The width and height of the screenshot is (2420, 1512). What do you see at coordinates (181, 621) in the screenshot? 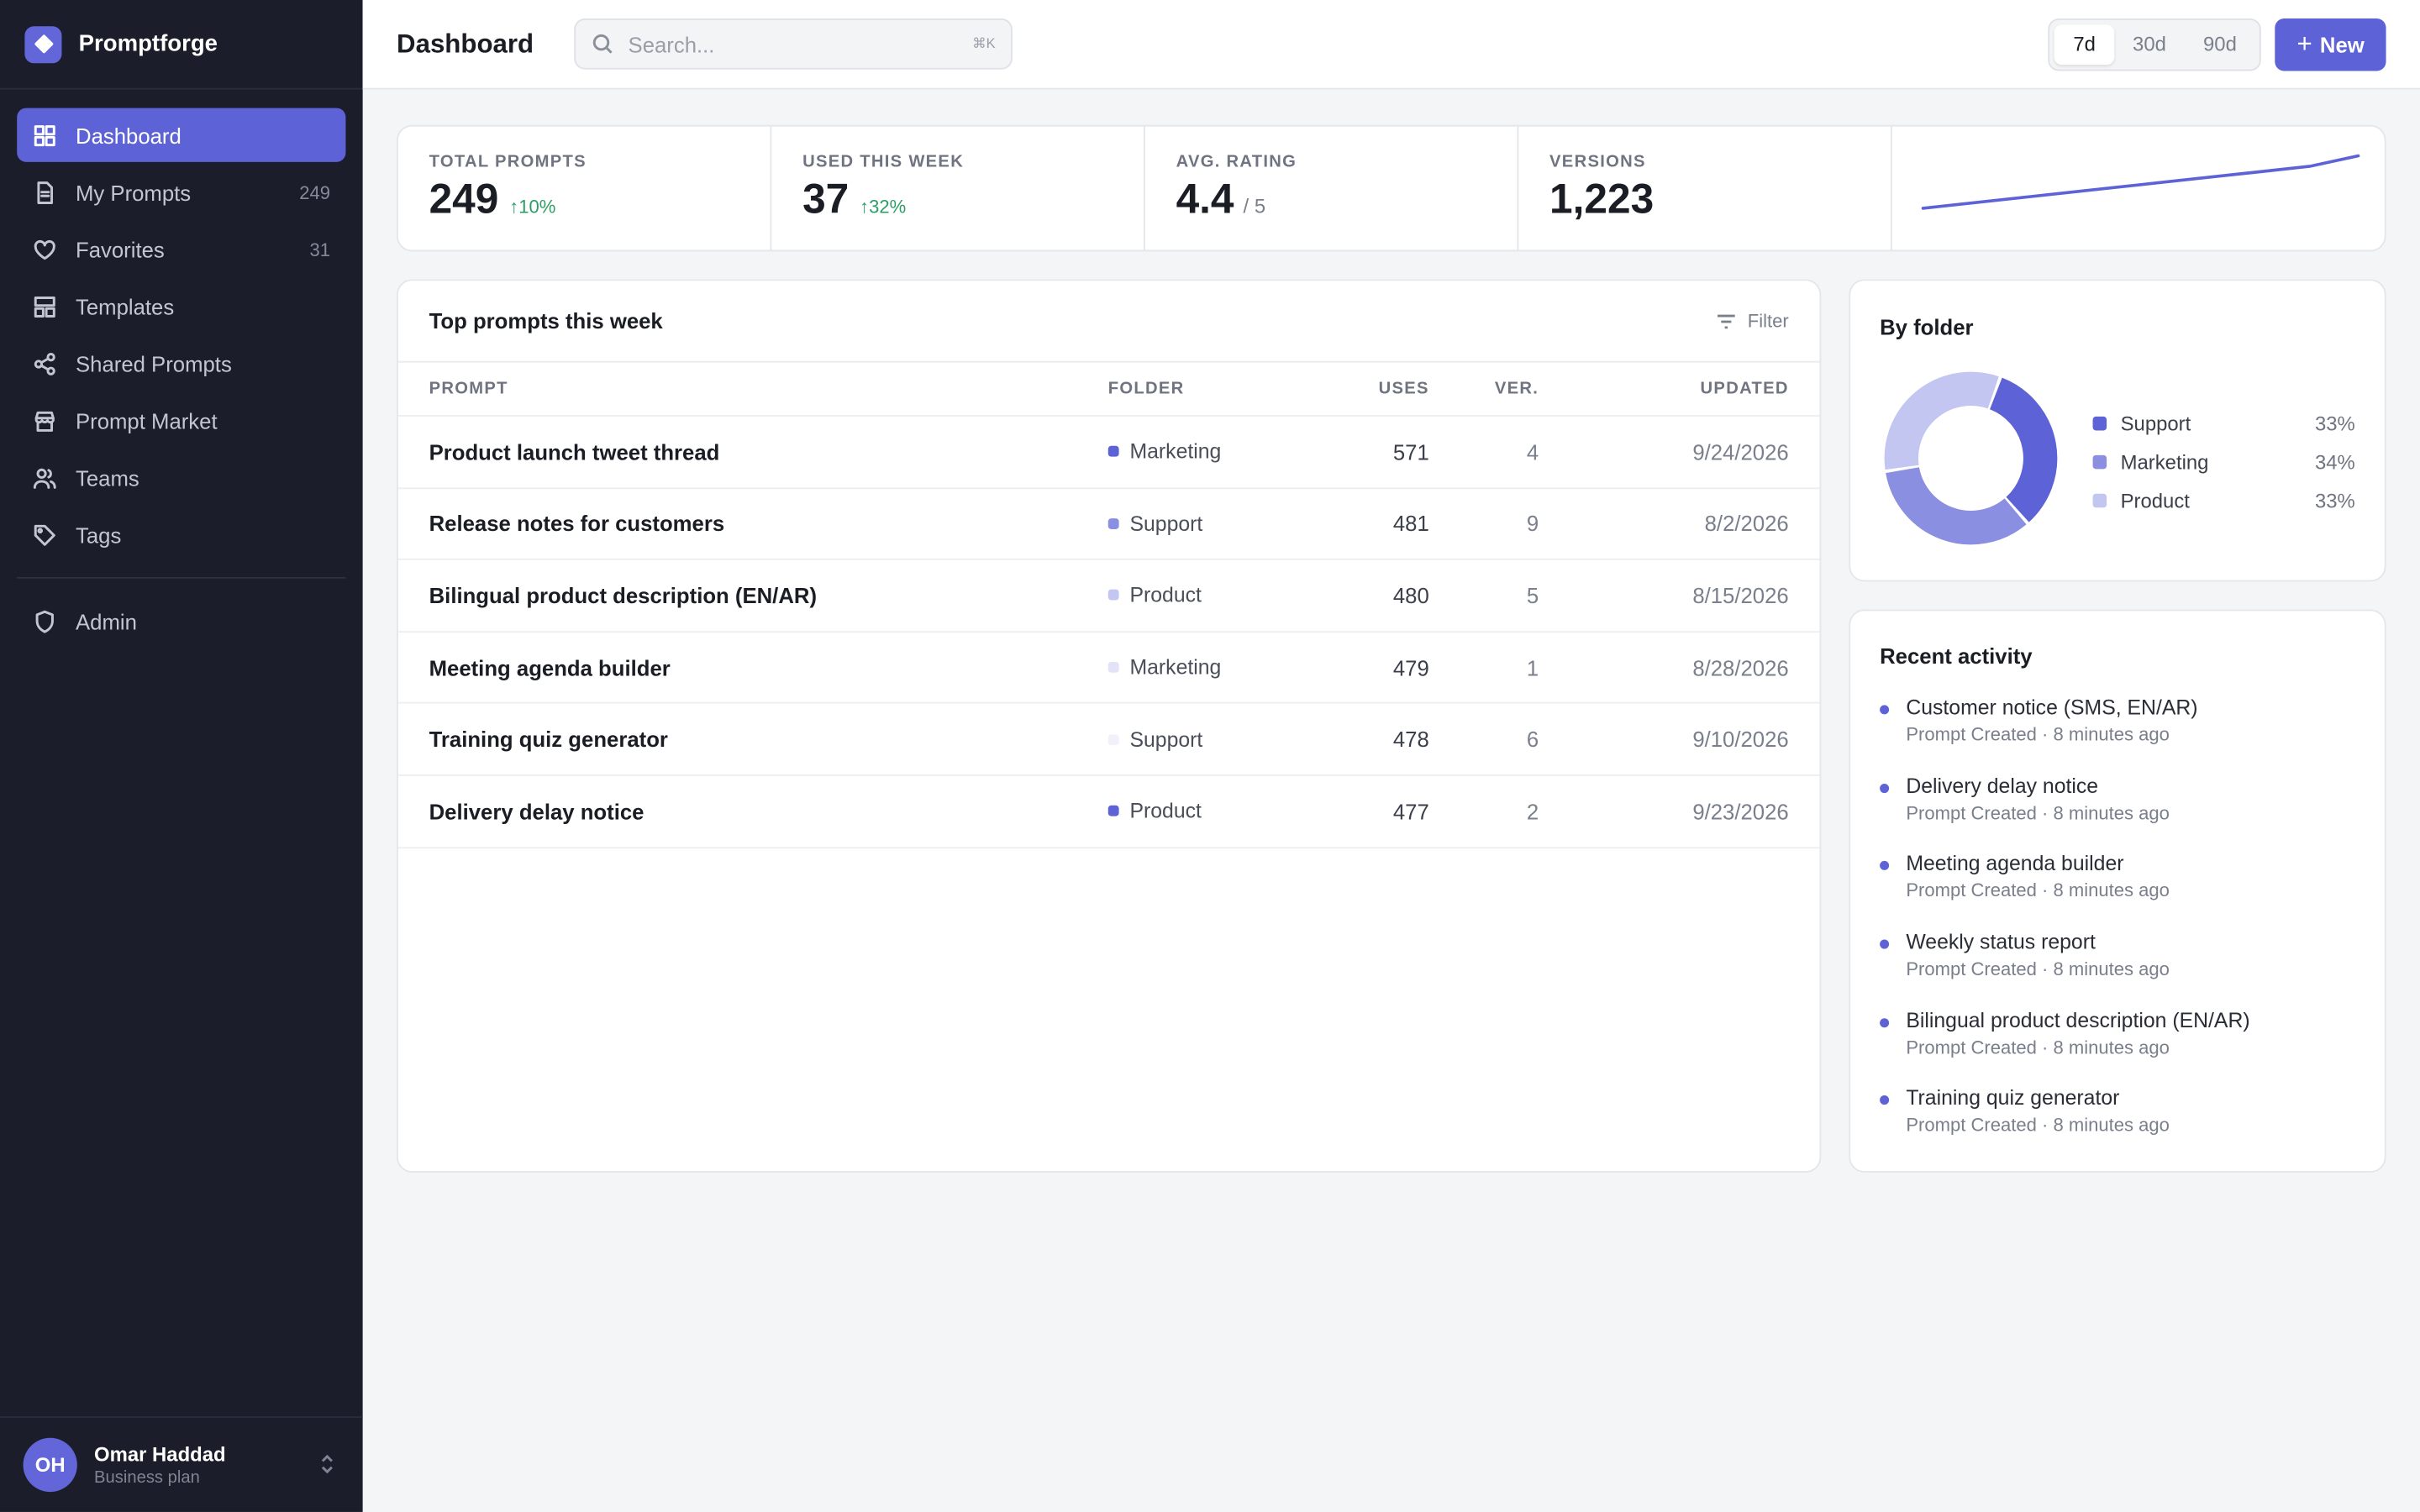
I see `sidebar-item-admin: Admin` at bounding box center [181, 621].